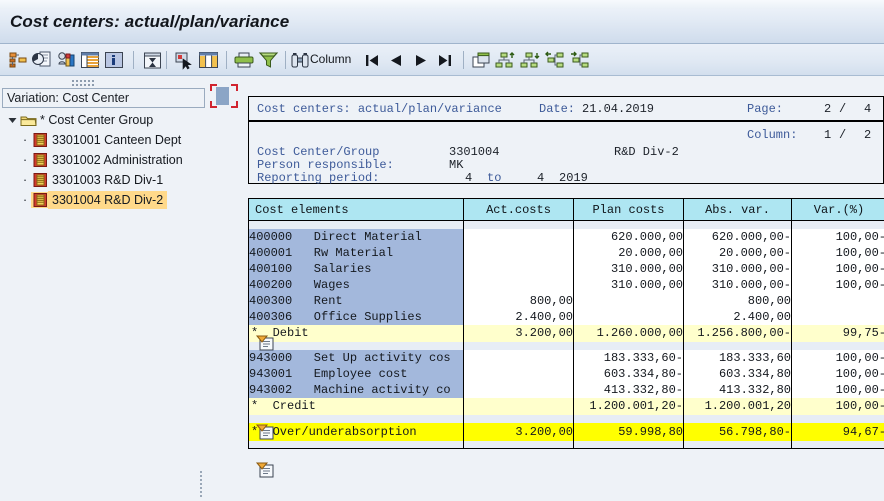 This screenshot has width=884, height=501. I want to click on find-binoculars-icon, so click(300, 60).